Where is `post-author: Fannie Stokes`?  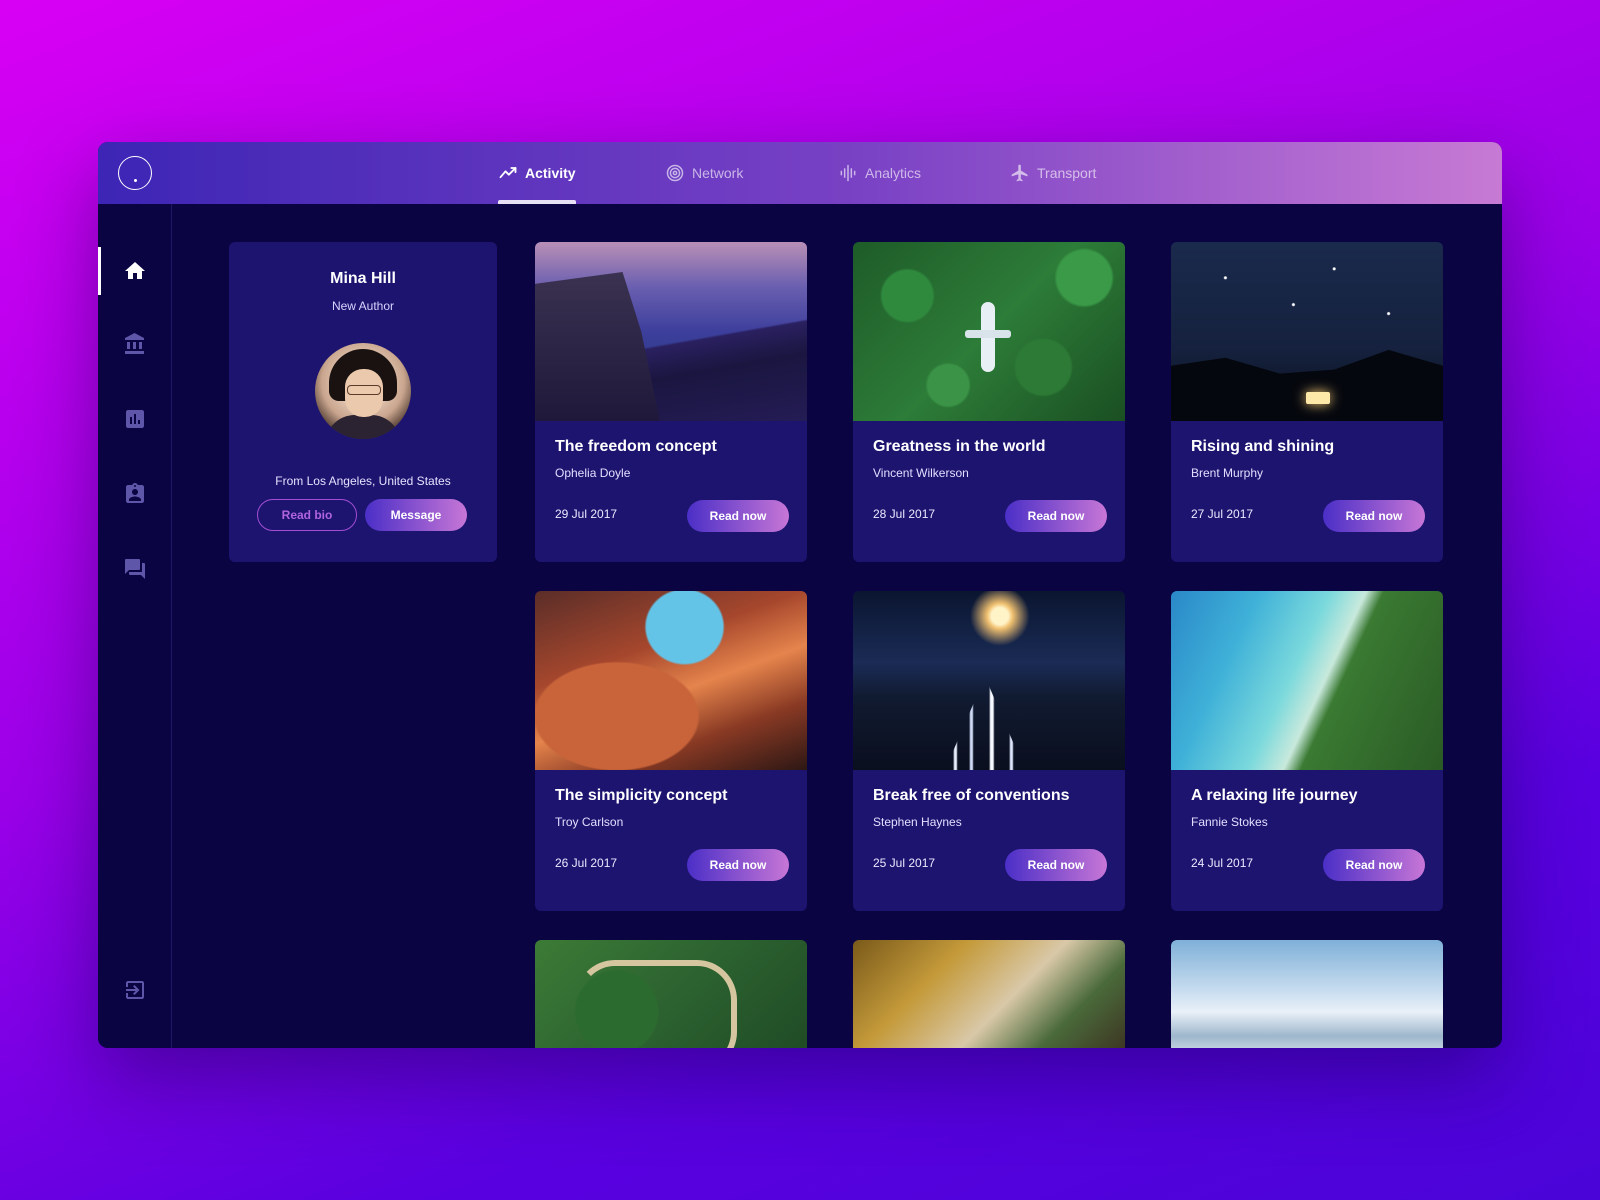 post-author: Fannie Stokes is located at coordinates (1229, 822).